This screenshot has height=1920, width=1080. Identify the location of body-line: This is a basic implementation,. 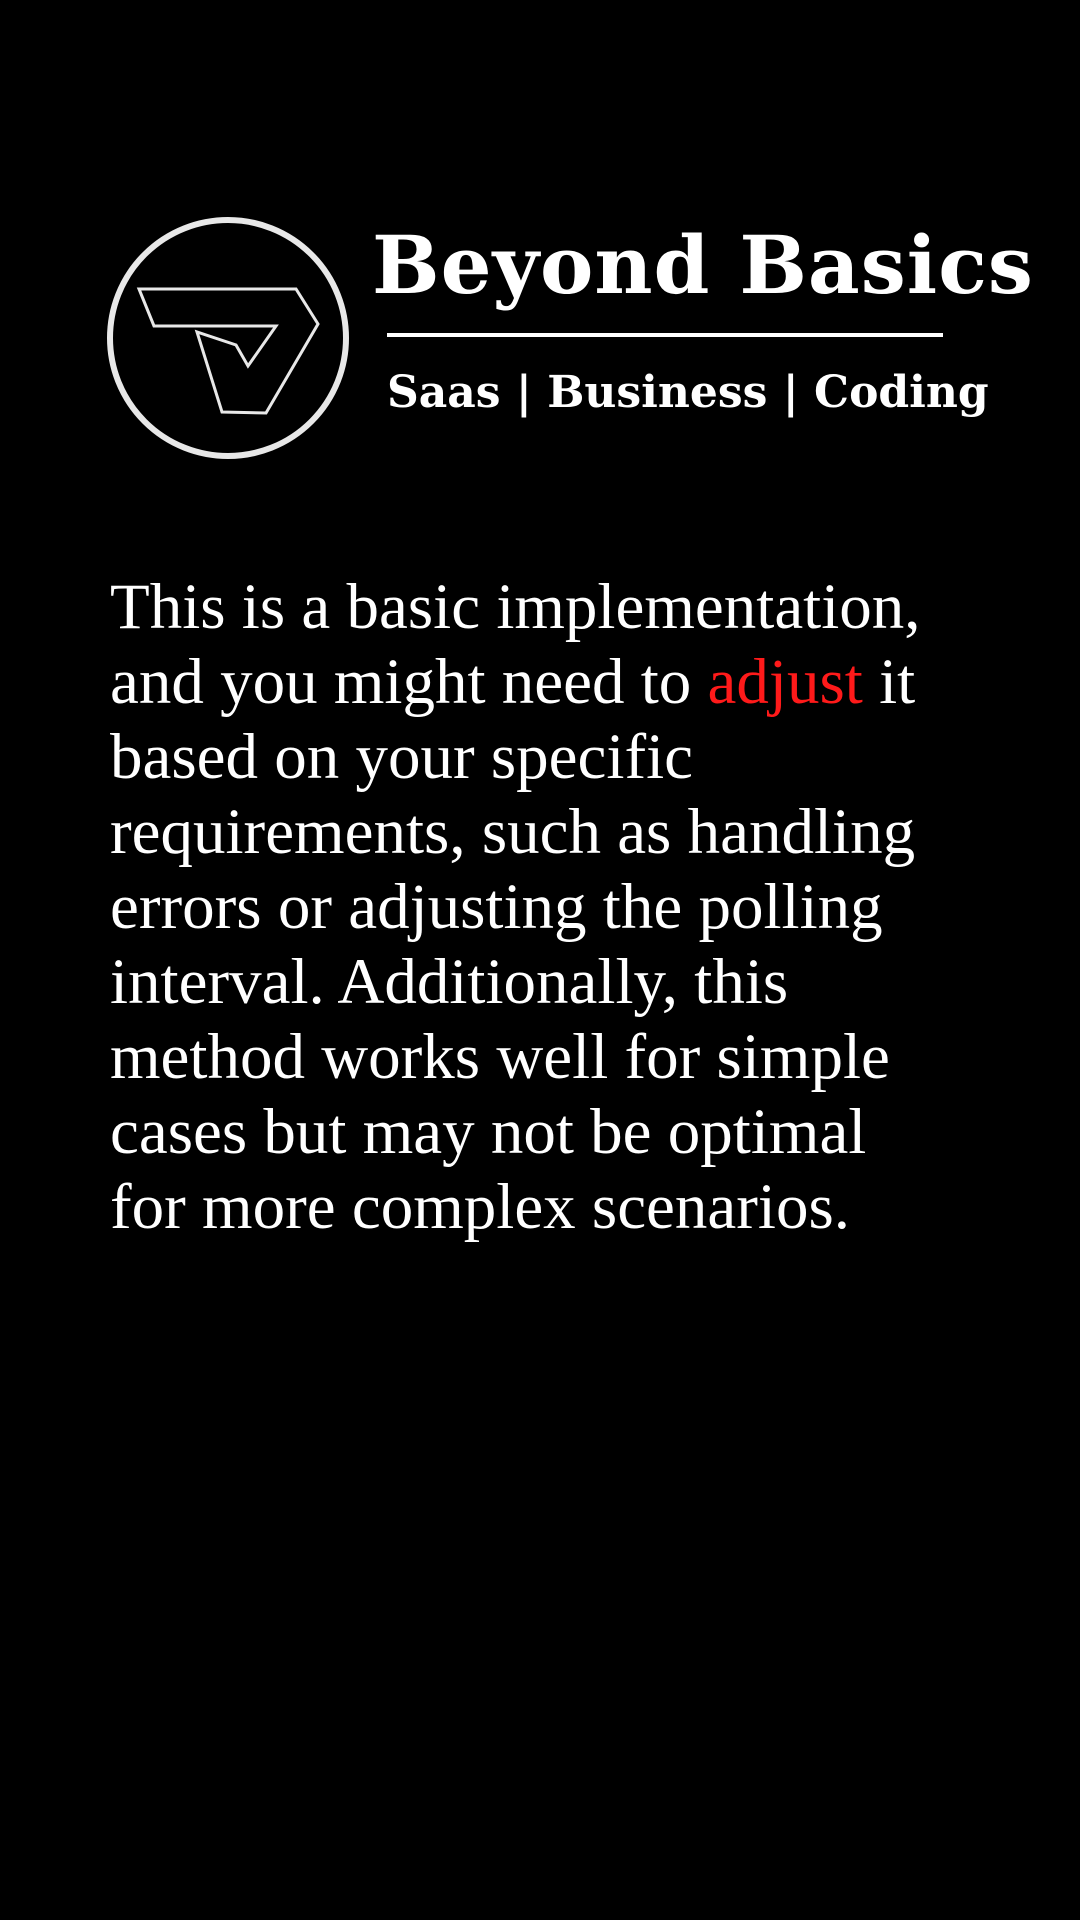
(515, 607).